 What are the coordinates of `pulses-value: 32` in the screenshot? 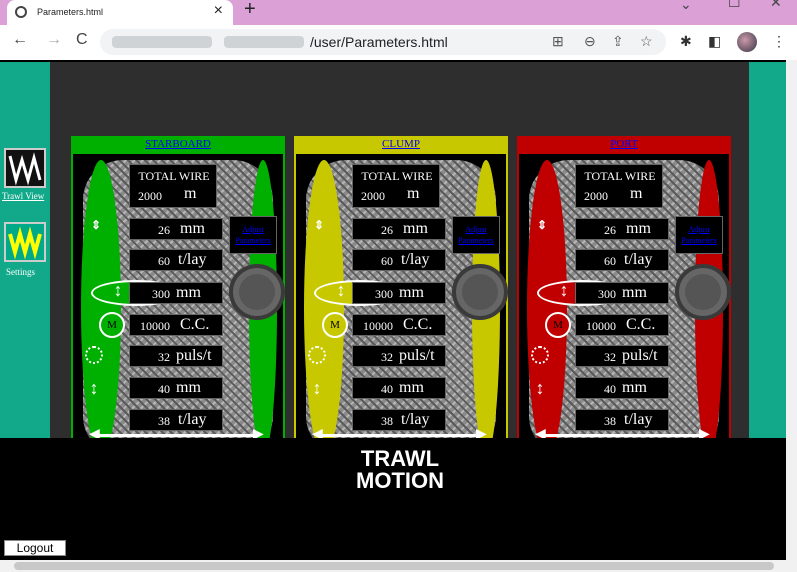 It's located at (164, 357).